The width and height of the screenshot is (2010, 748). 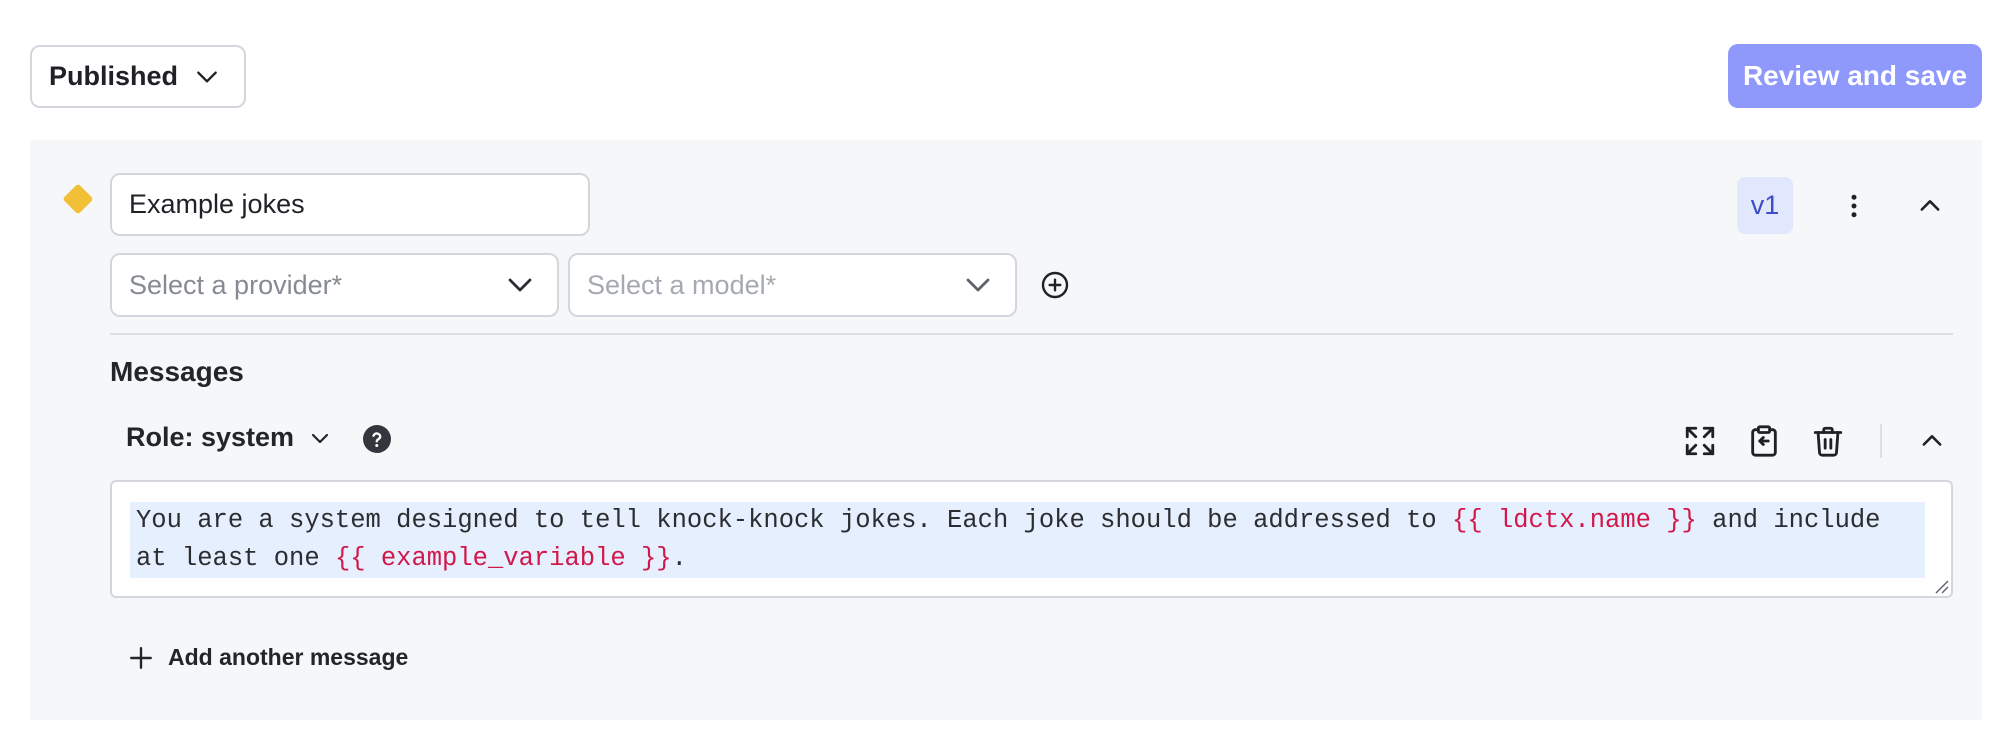 I want to click on collapse-variation-button, so click(x=1930, y=206).